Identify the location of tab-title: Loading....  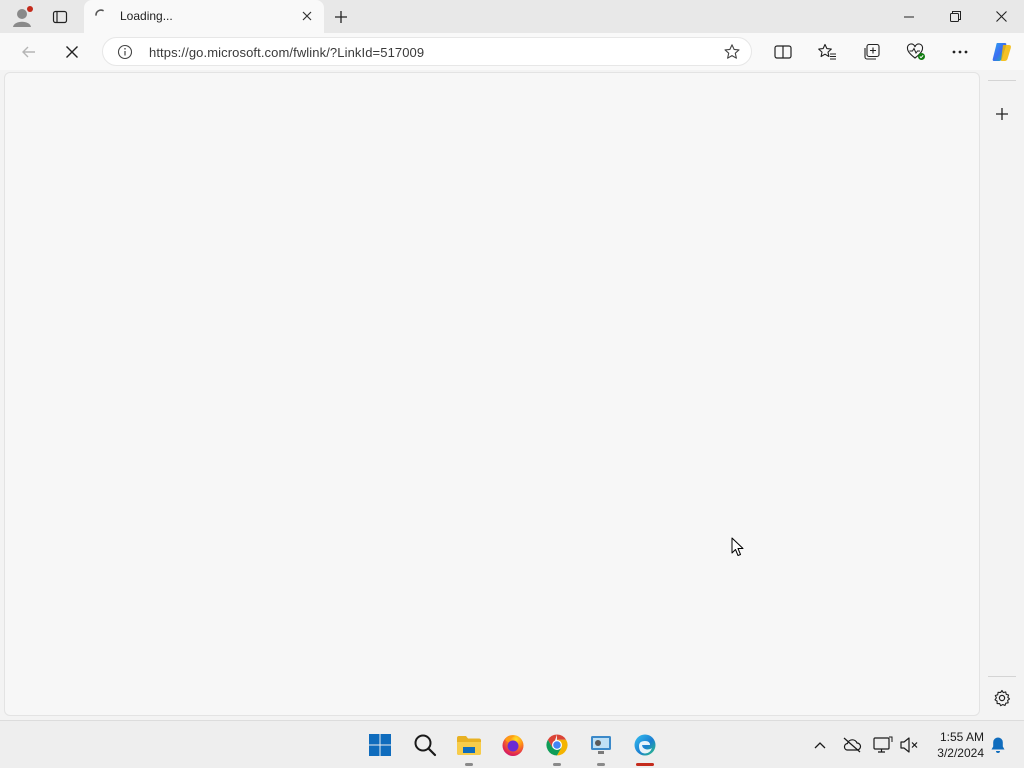
(146, 16).